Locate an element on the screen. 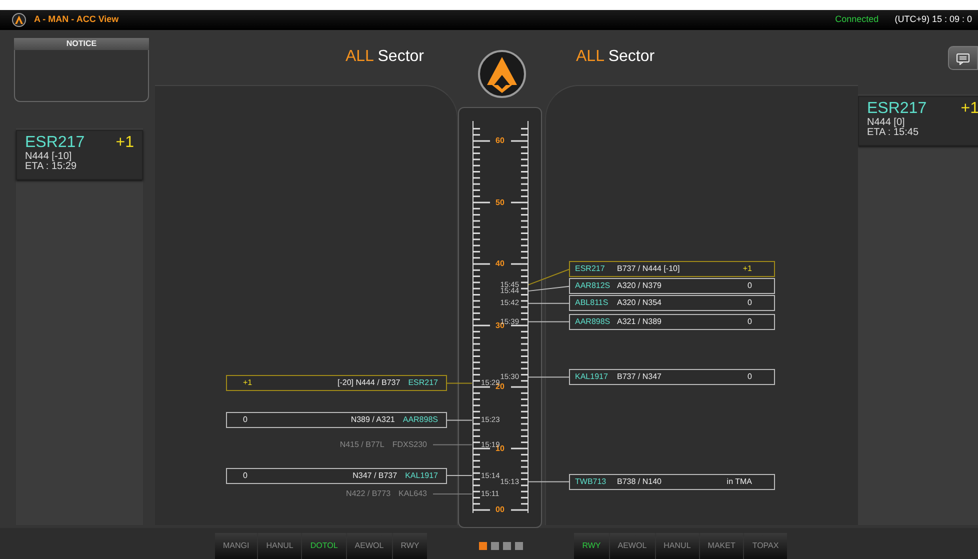 The width and height of the screenshot is (978, 559). route-text: N422 / B773 is located at coordinates (368, 494).